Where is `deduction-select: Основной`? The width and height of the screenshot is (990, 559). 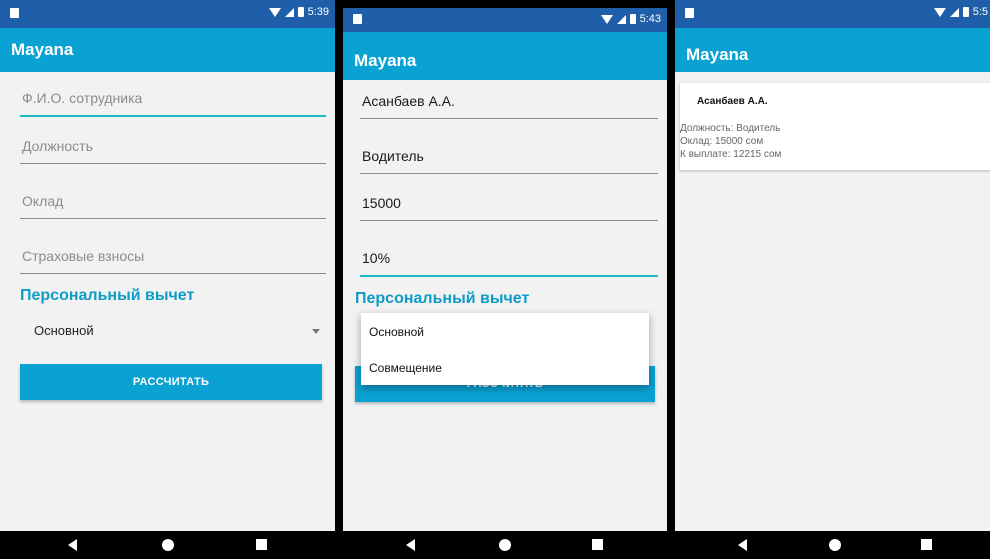
deduction-select: Основной is located at coordinates (173, 330).